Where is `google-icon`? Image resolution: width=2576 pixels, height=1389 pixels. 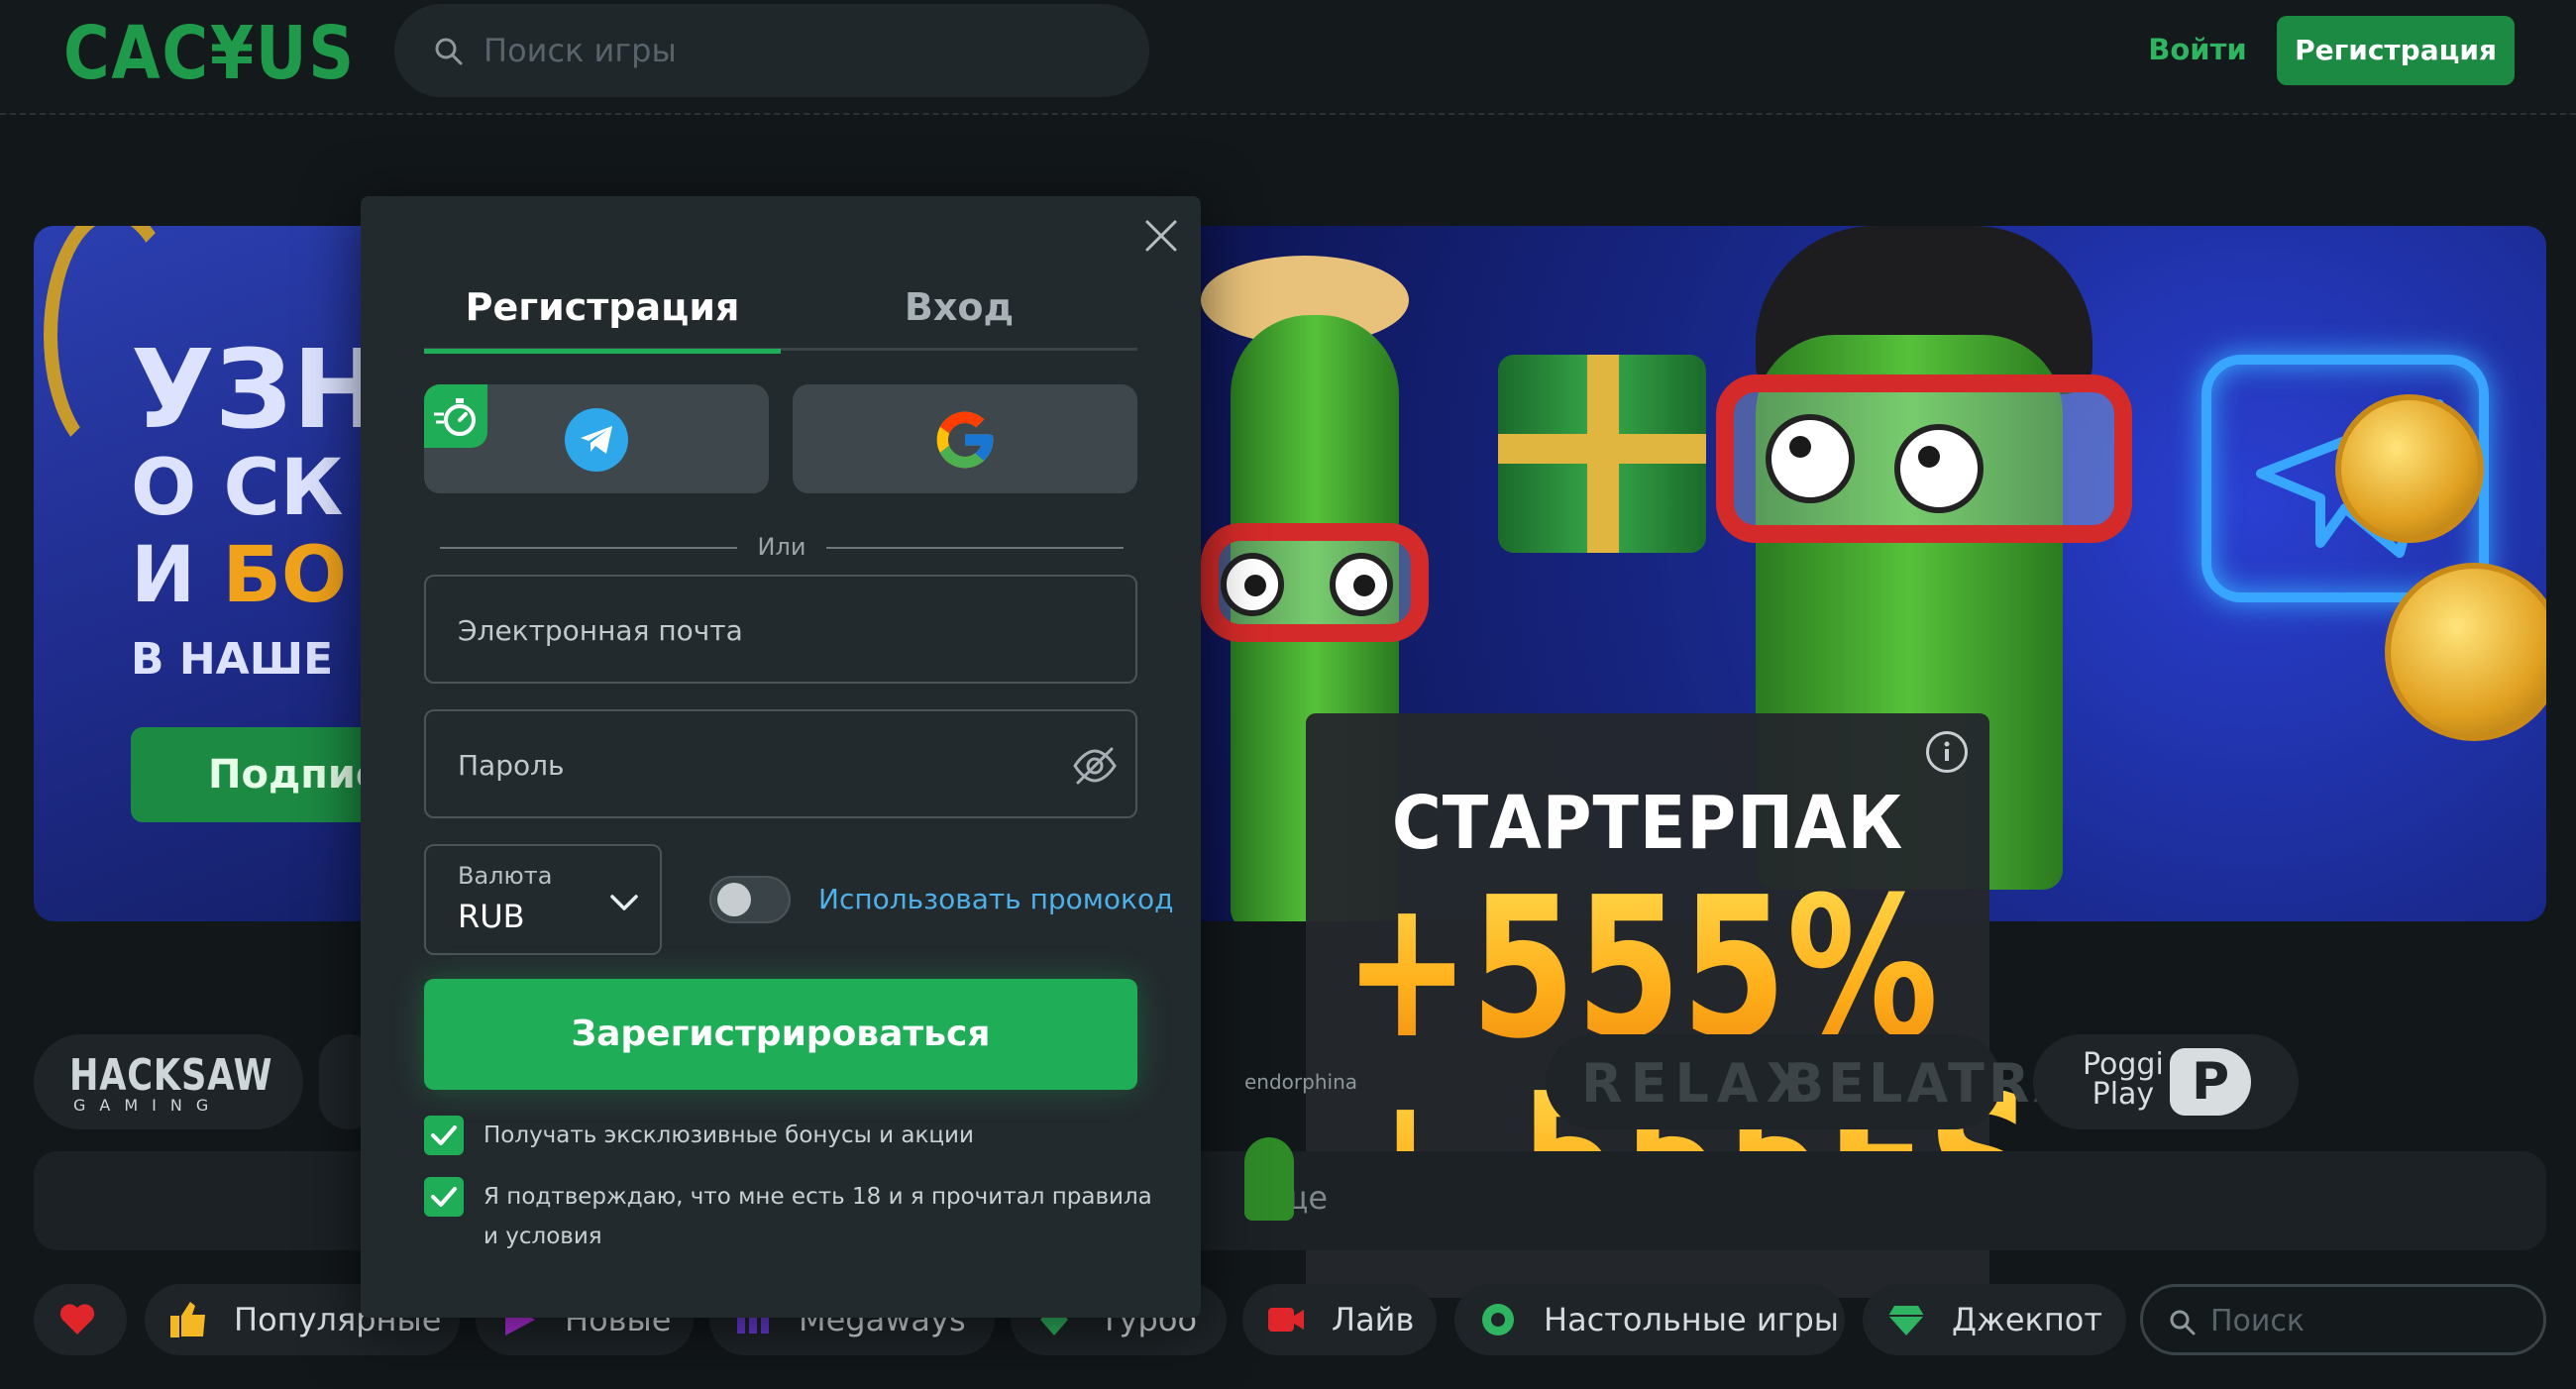 google-icon is located at coordinates (965, 440).